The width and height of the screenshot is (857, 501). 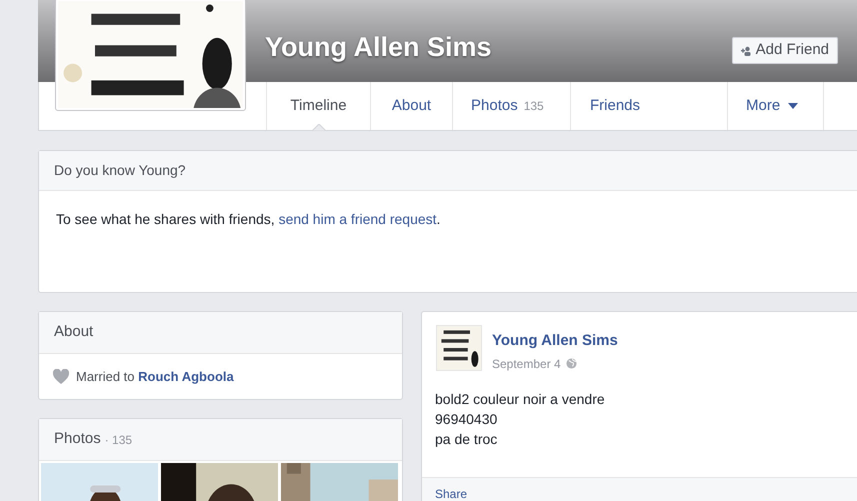 I want to click on profile-tab: Friends, so click(x=648, y=106).